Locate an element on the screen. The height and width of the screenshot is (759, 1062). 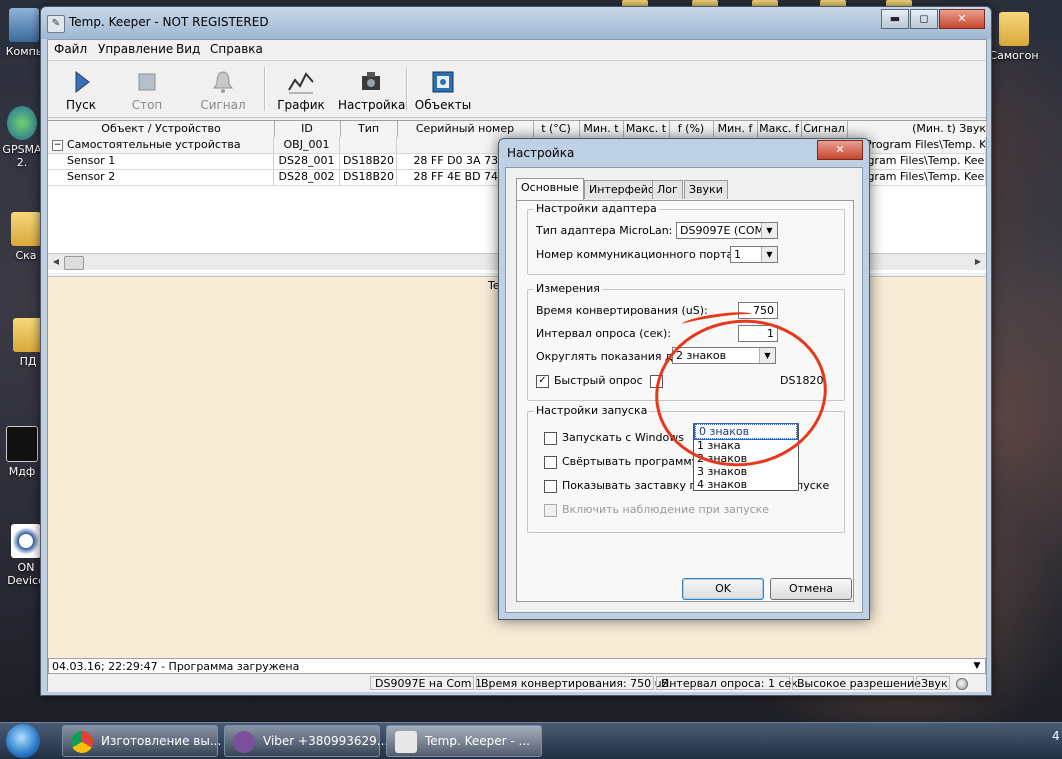
start-button: Пуск is located at coordinates (81, 90).